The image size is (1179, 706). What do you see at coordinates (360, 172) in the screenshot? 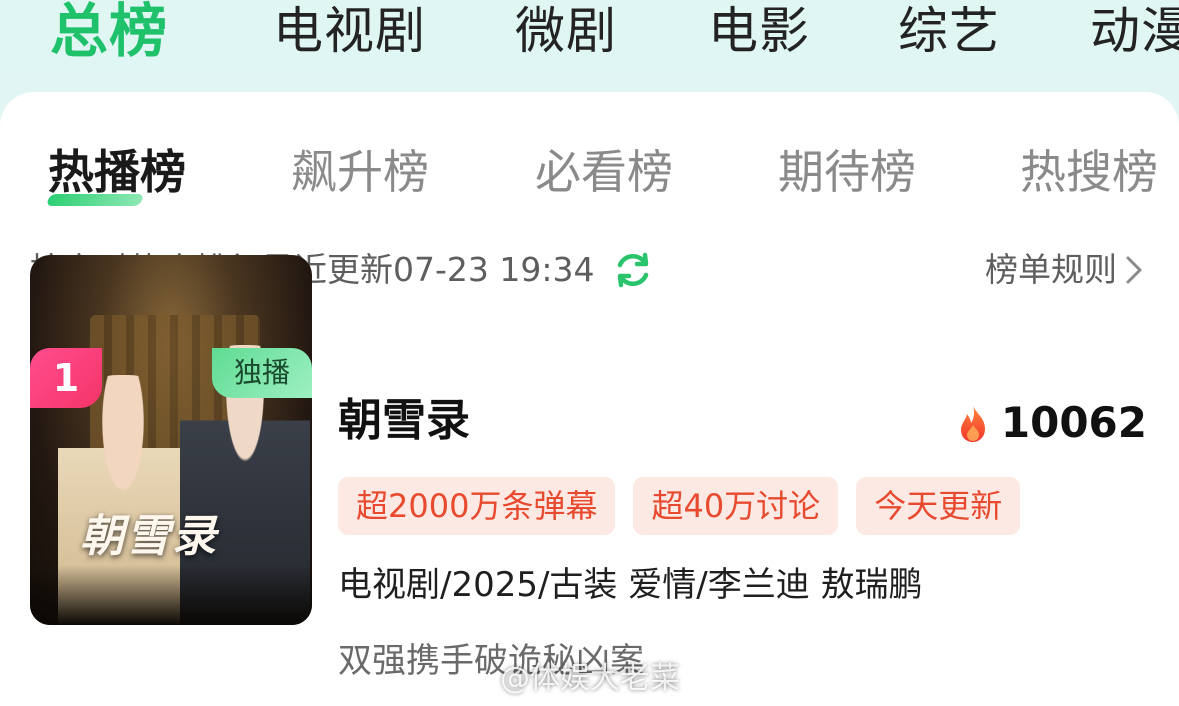
I see `subtab-rising: 飙升榜` at bounding box center [360, 172].